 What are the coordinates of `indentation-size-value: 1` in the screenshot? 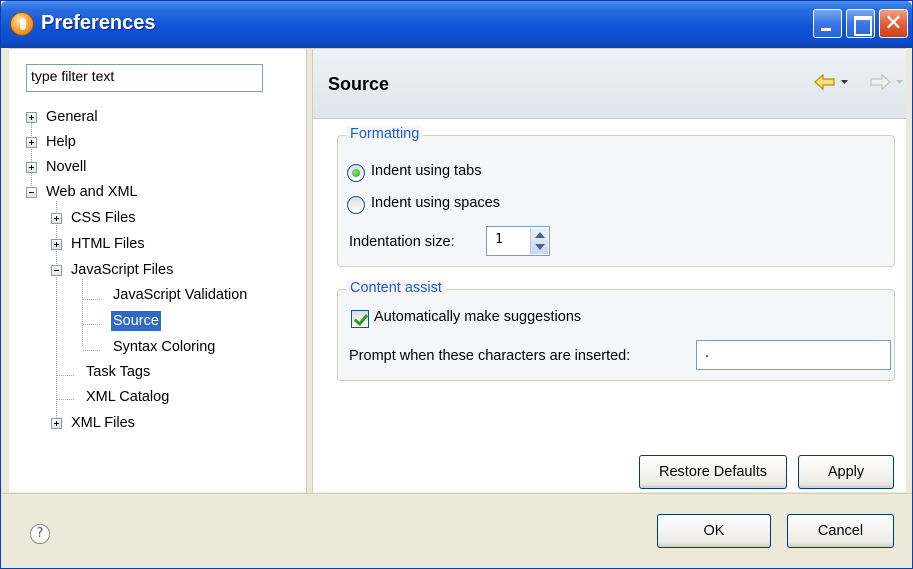 It's located at (499, 239).